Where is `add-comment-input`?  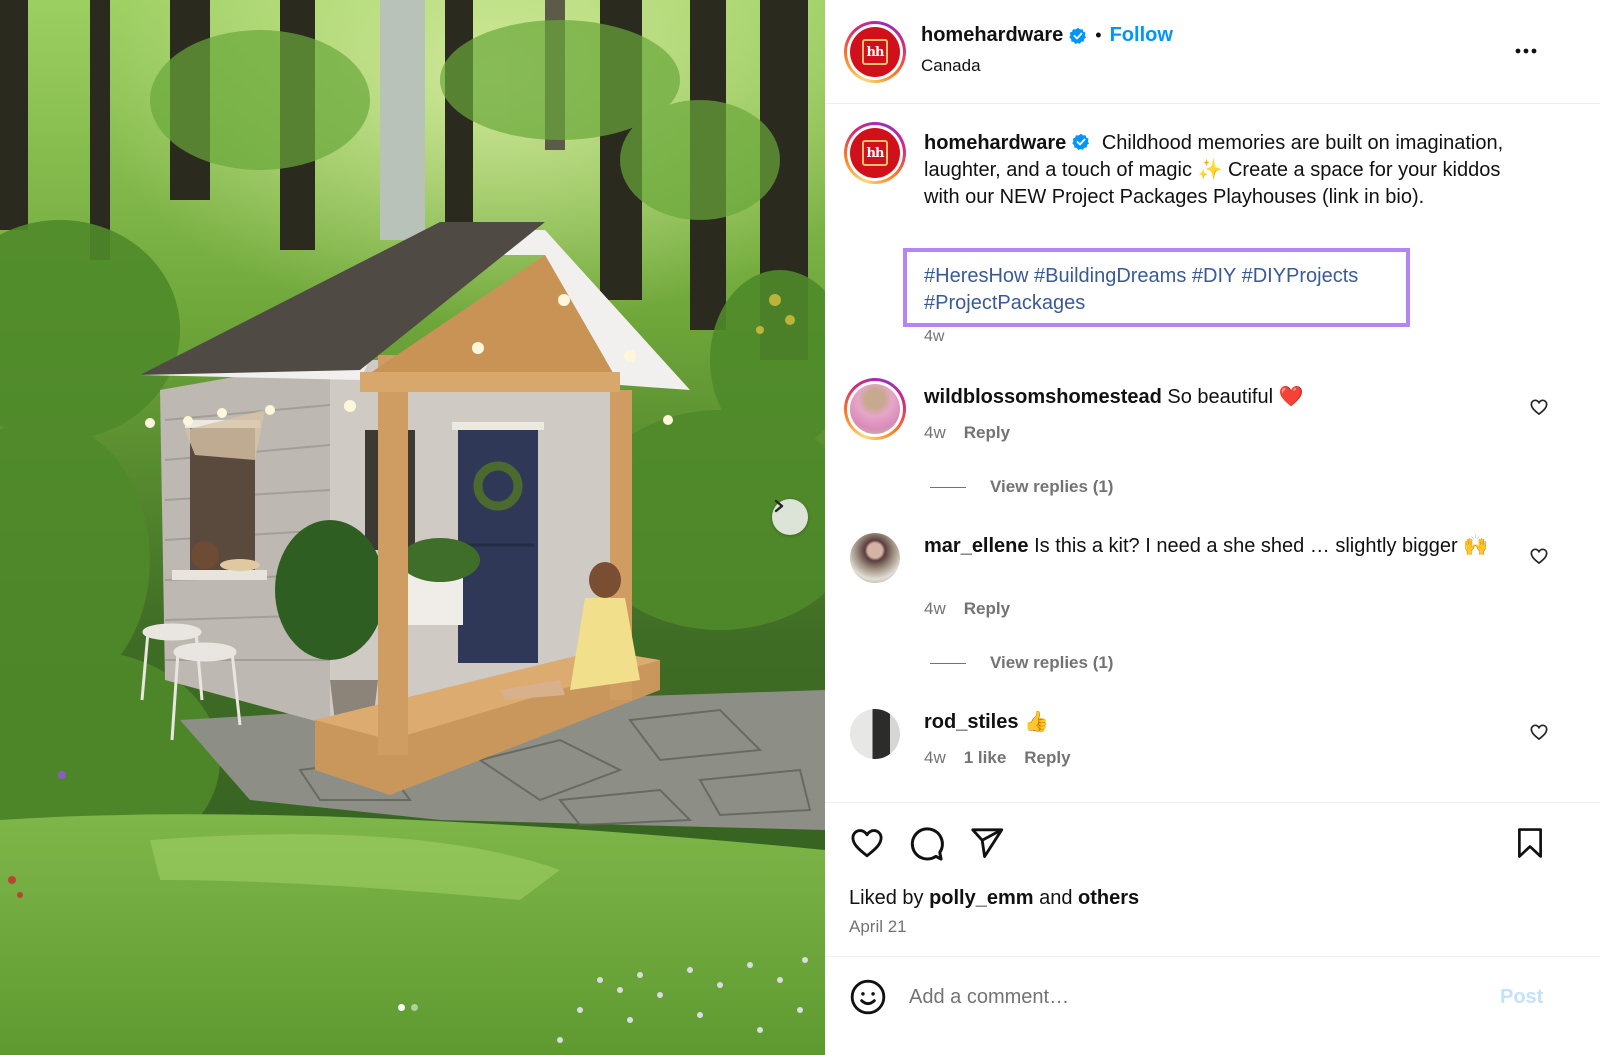 add-comment-input is located at coordinates (1189, 997).